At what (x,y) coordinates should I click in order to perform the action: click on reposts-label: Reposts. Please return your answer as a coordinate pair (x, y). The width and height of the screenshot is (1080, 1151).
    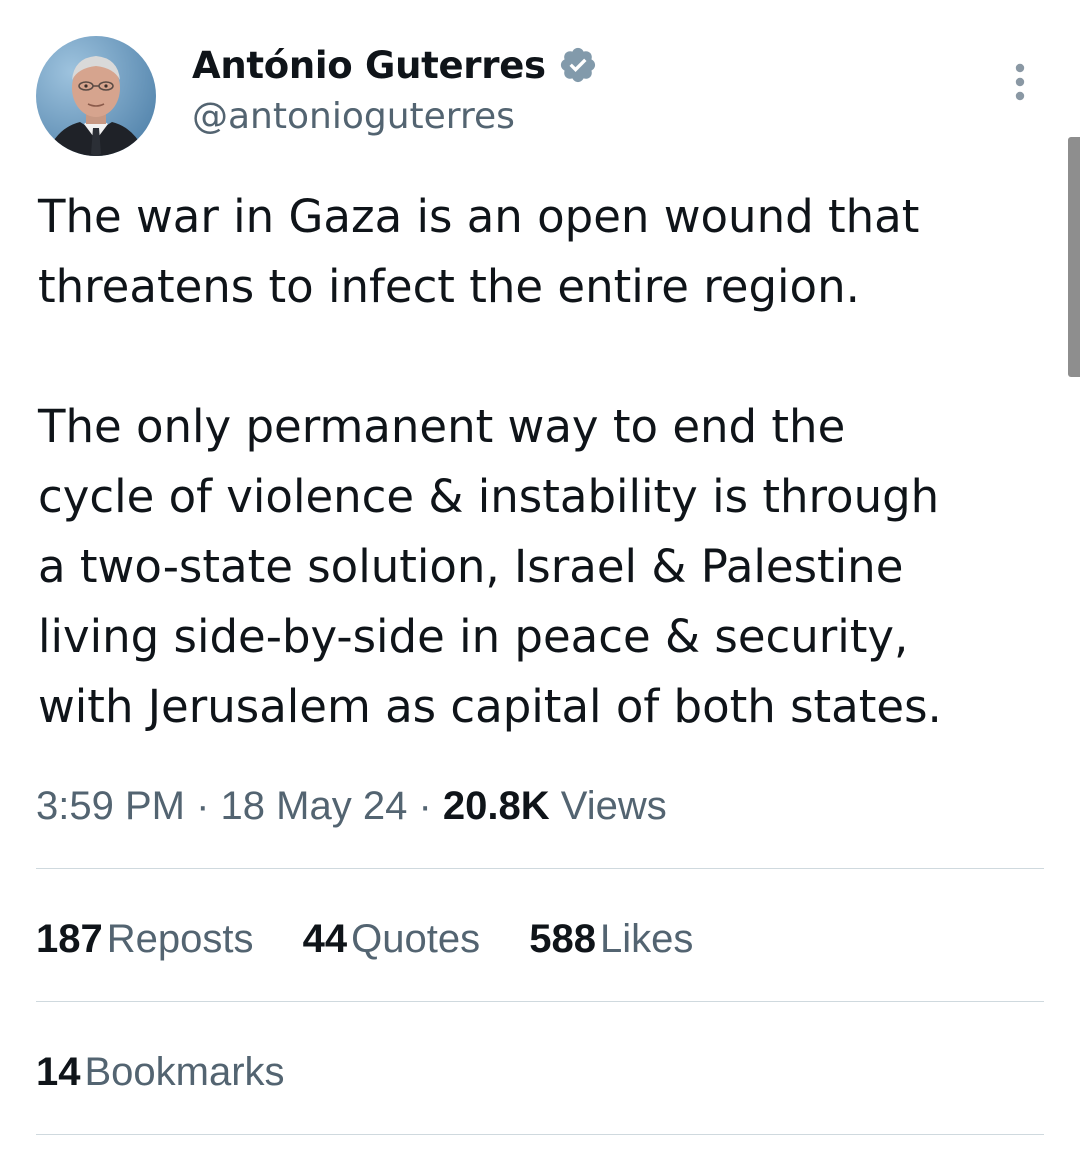
    Looking at the image, I should click on (180, 939).